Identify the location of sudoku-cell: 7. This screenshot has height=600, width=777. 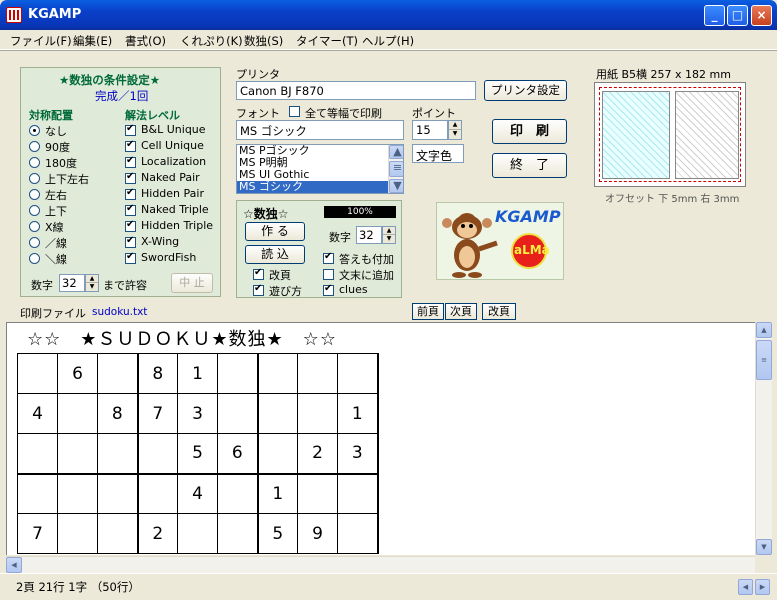
(157, 413).